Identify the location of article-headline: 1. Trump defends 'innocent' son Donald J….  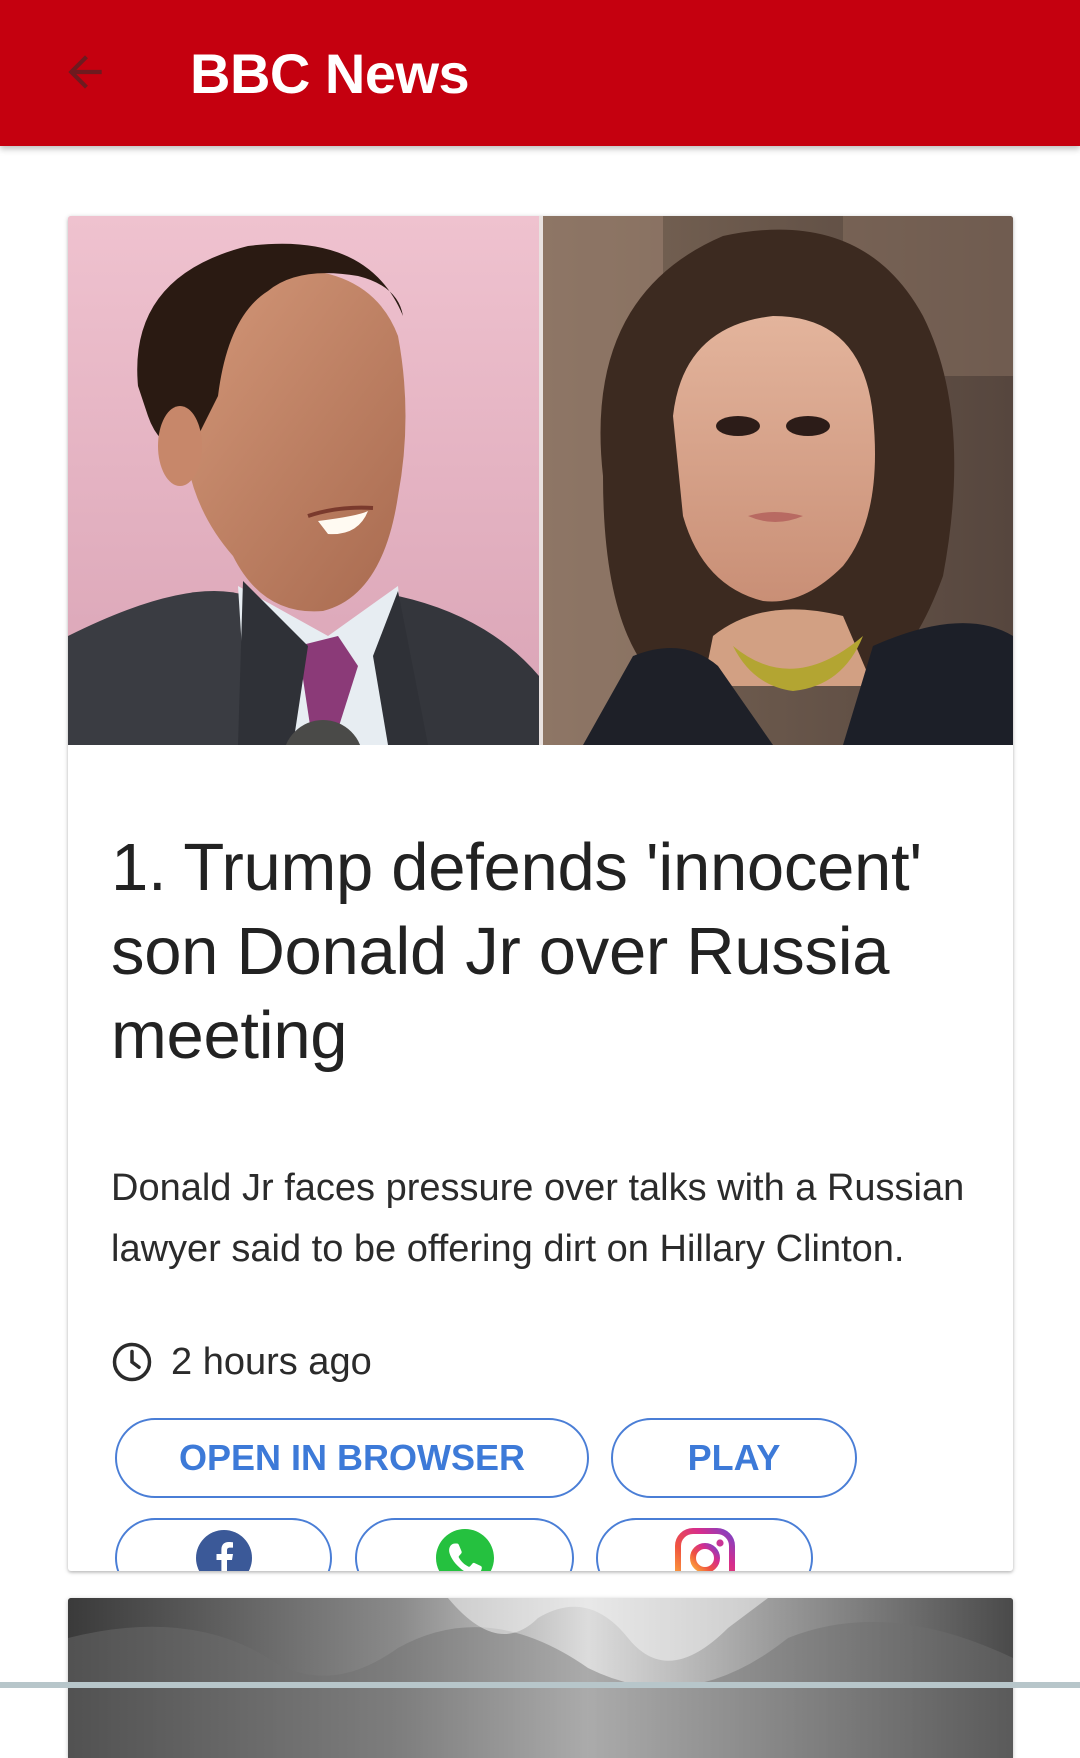
(541, 952).